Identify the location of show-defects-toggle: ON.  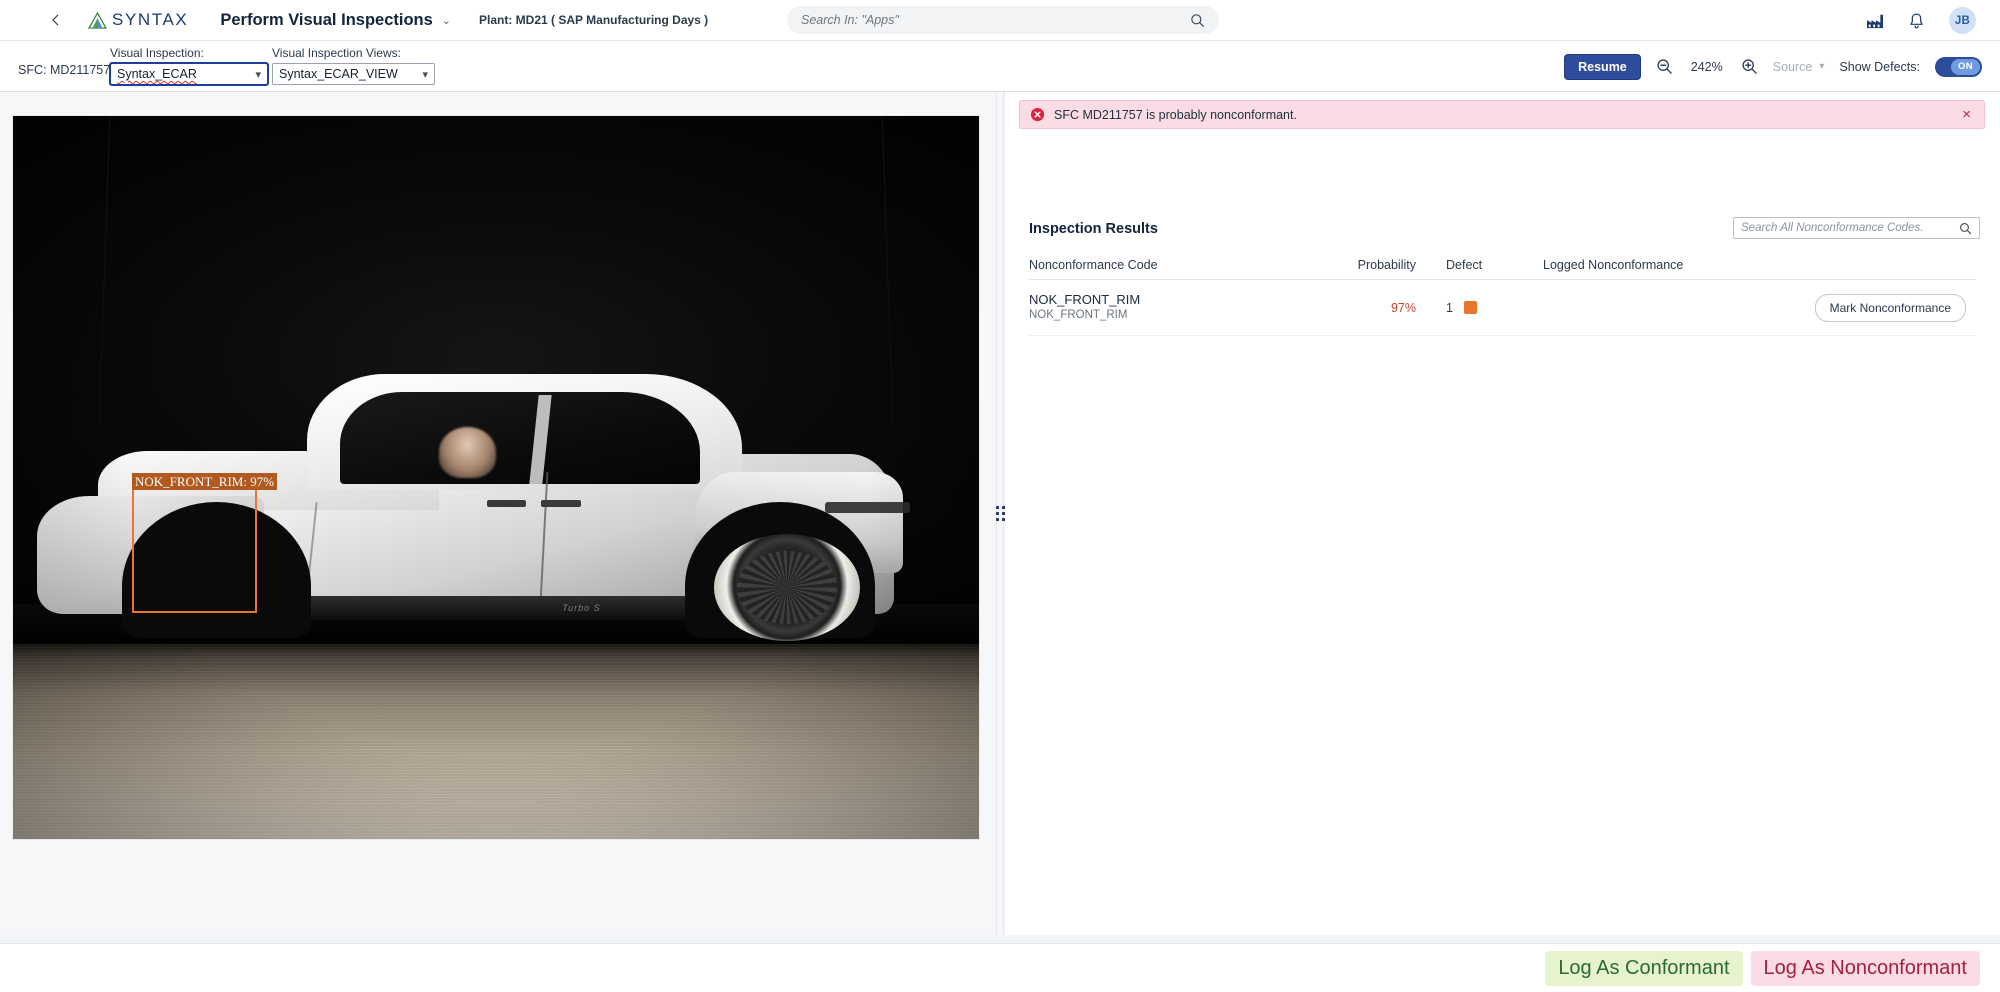
(1958, 66).